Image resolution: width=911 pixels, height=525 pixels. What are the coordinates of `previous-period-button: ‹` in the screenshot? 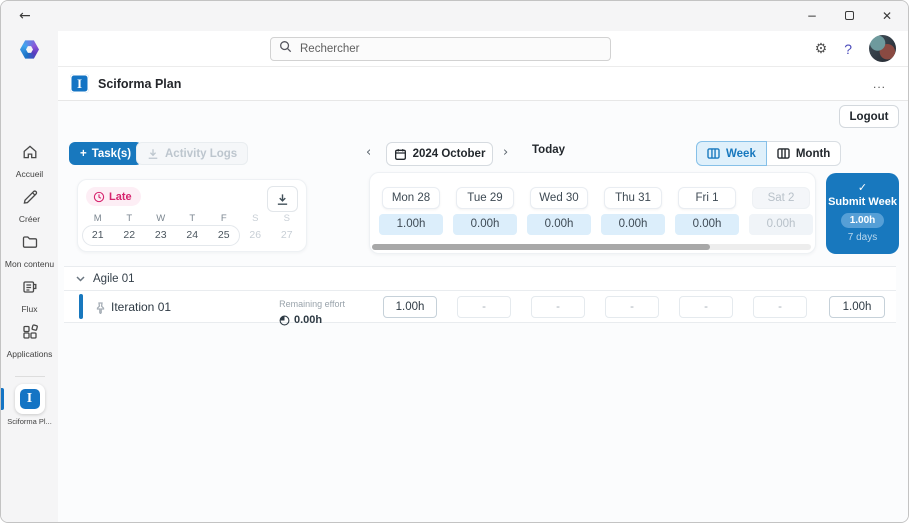 It's located at (368, 153).